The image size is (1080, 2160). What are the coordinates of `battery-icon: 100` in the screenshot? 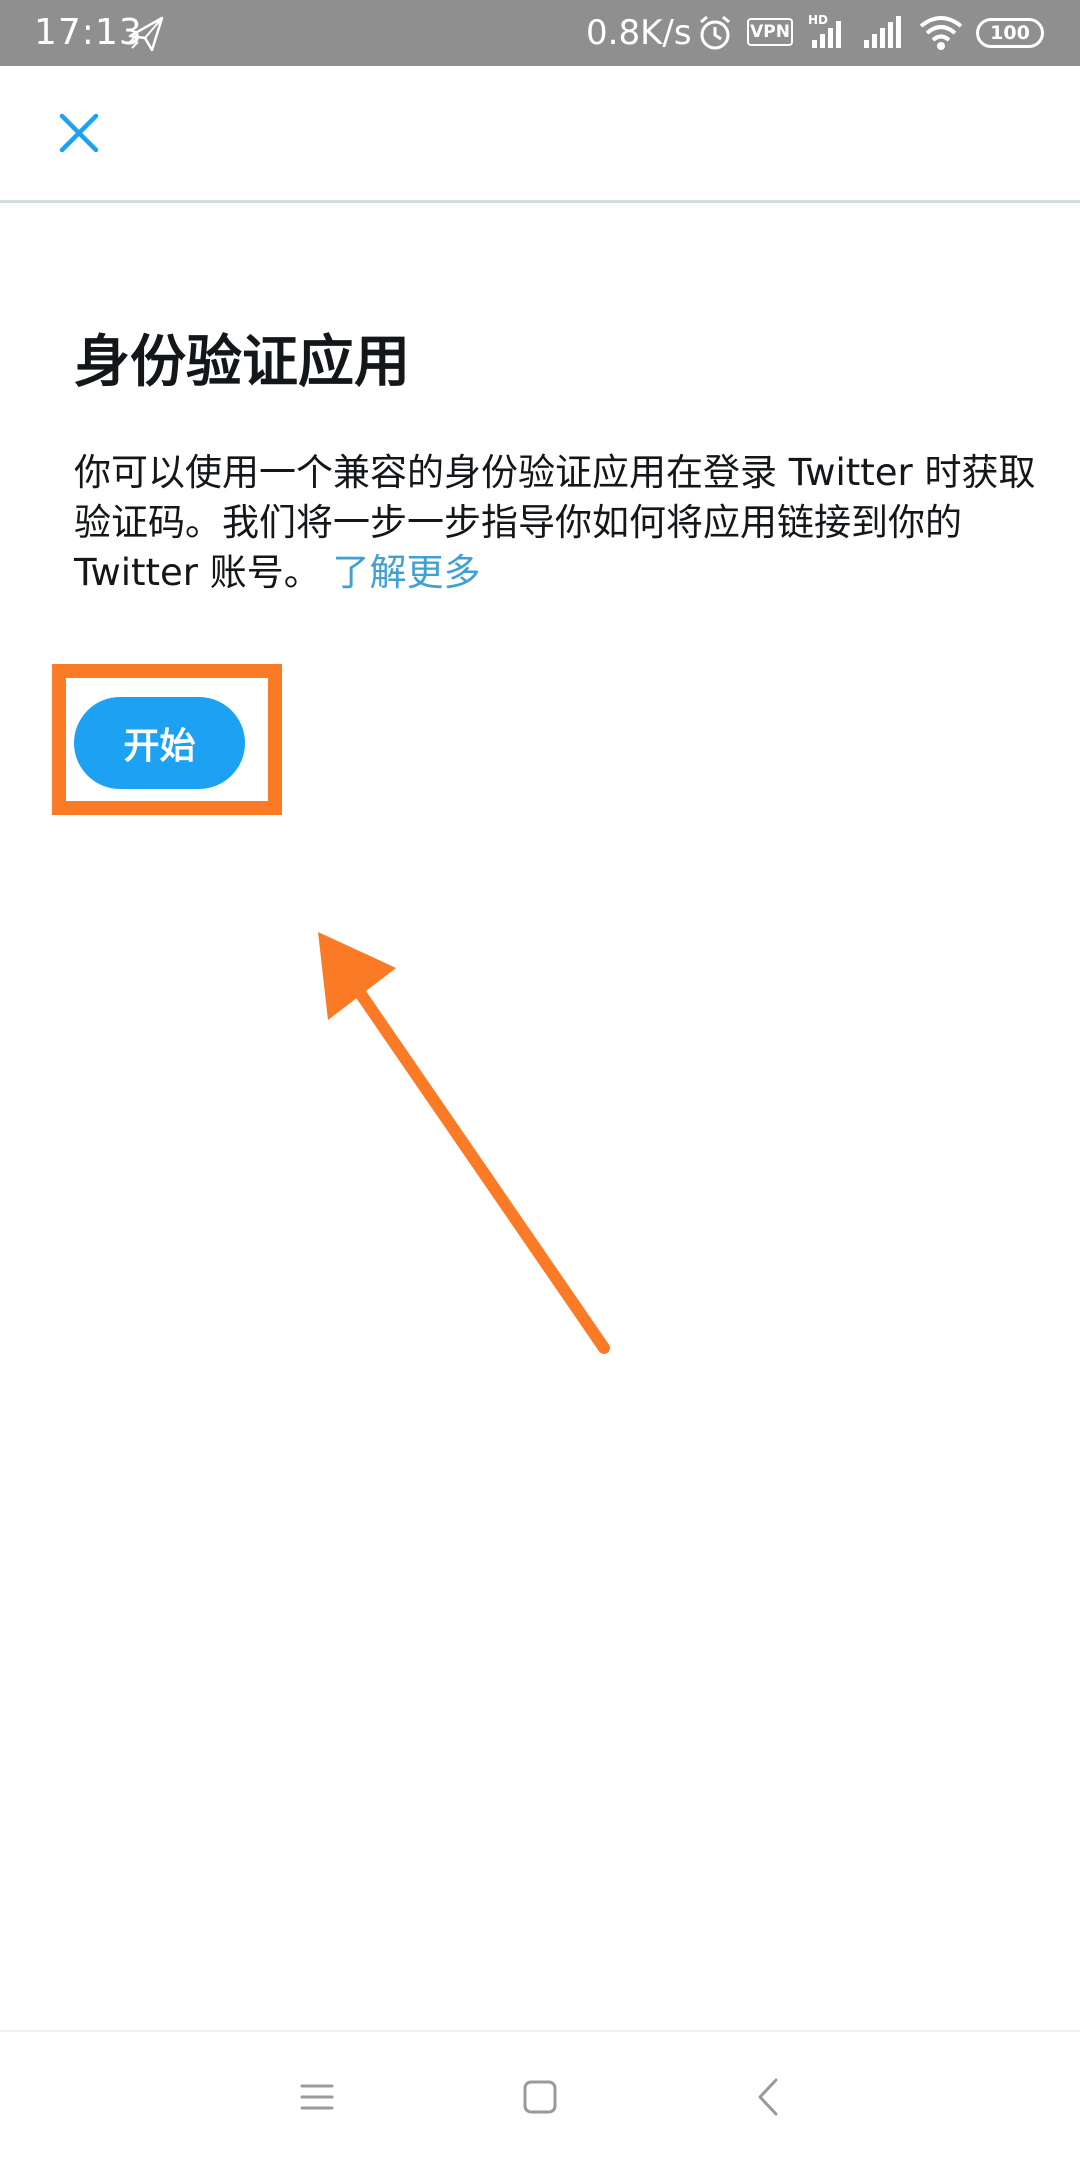 It's located at (1010, 33).